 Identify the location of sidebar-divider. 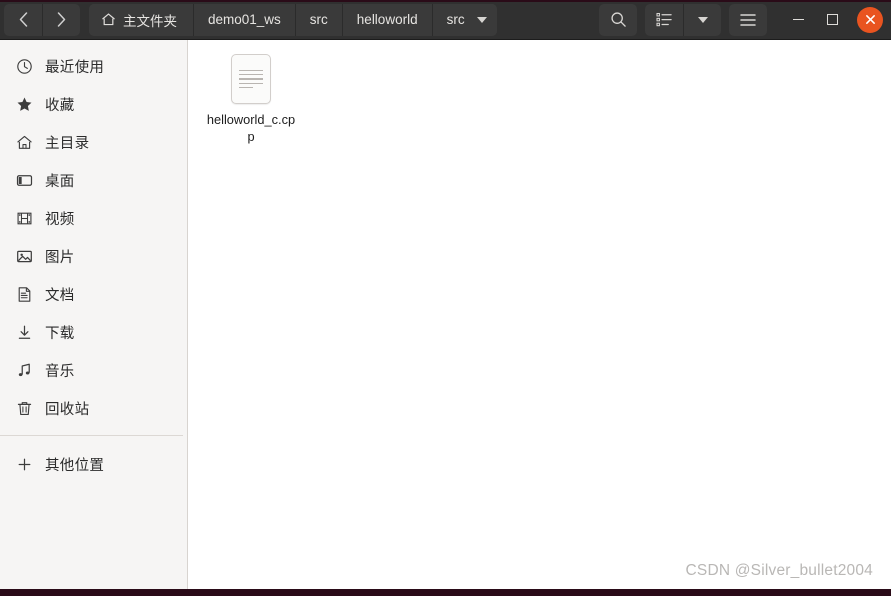
(91, 435).